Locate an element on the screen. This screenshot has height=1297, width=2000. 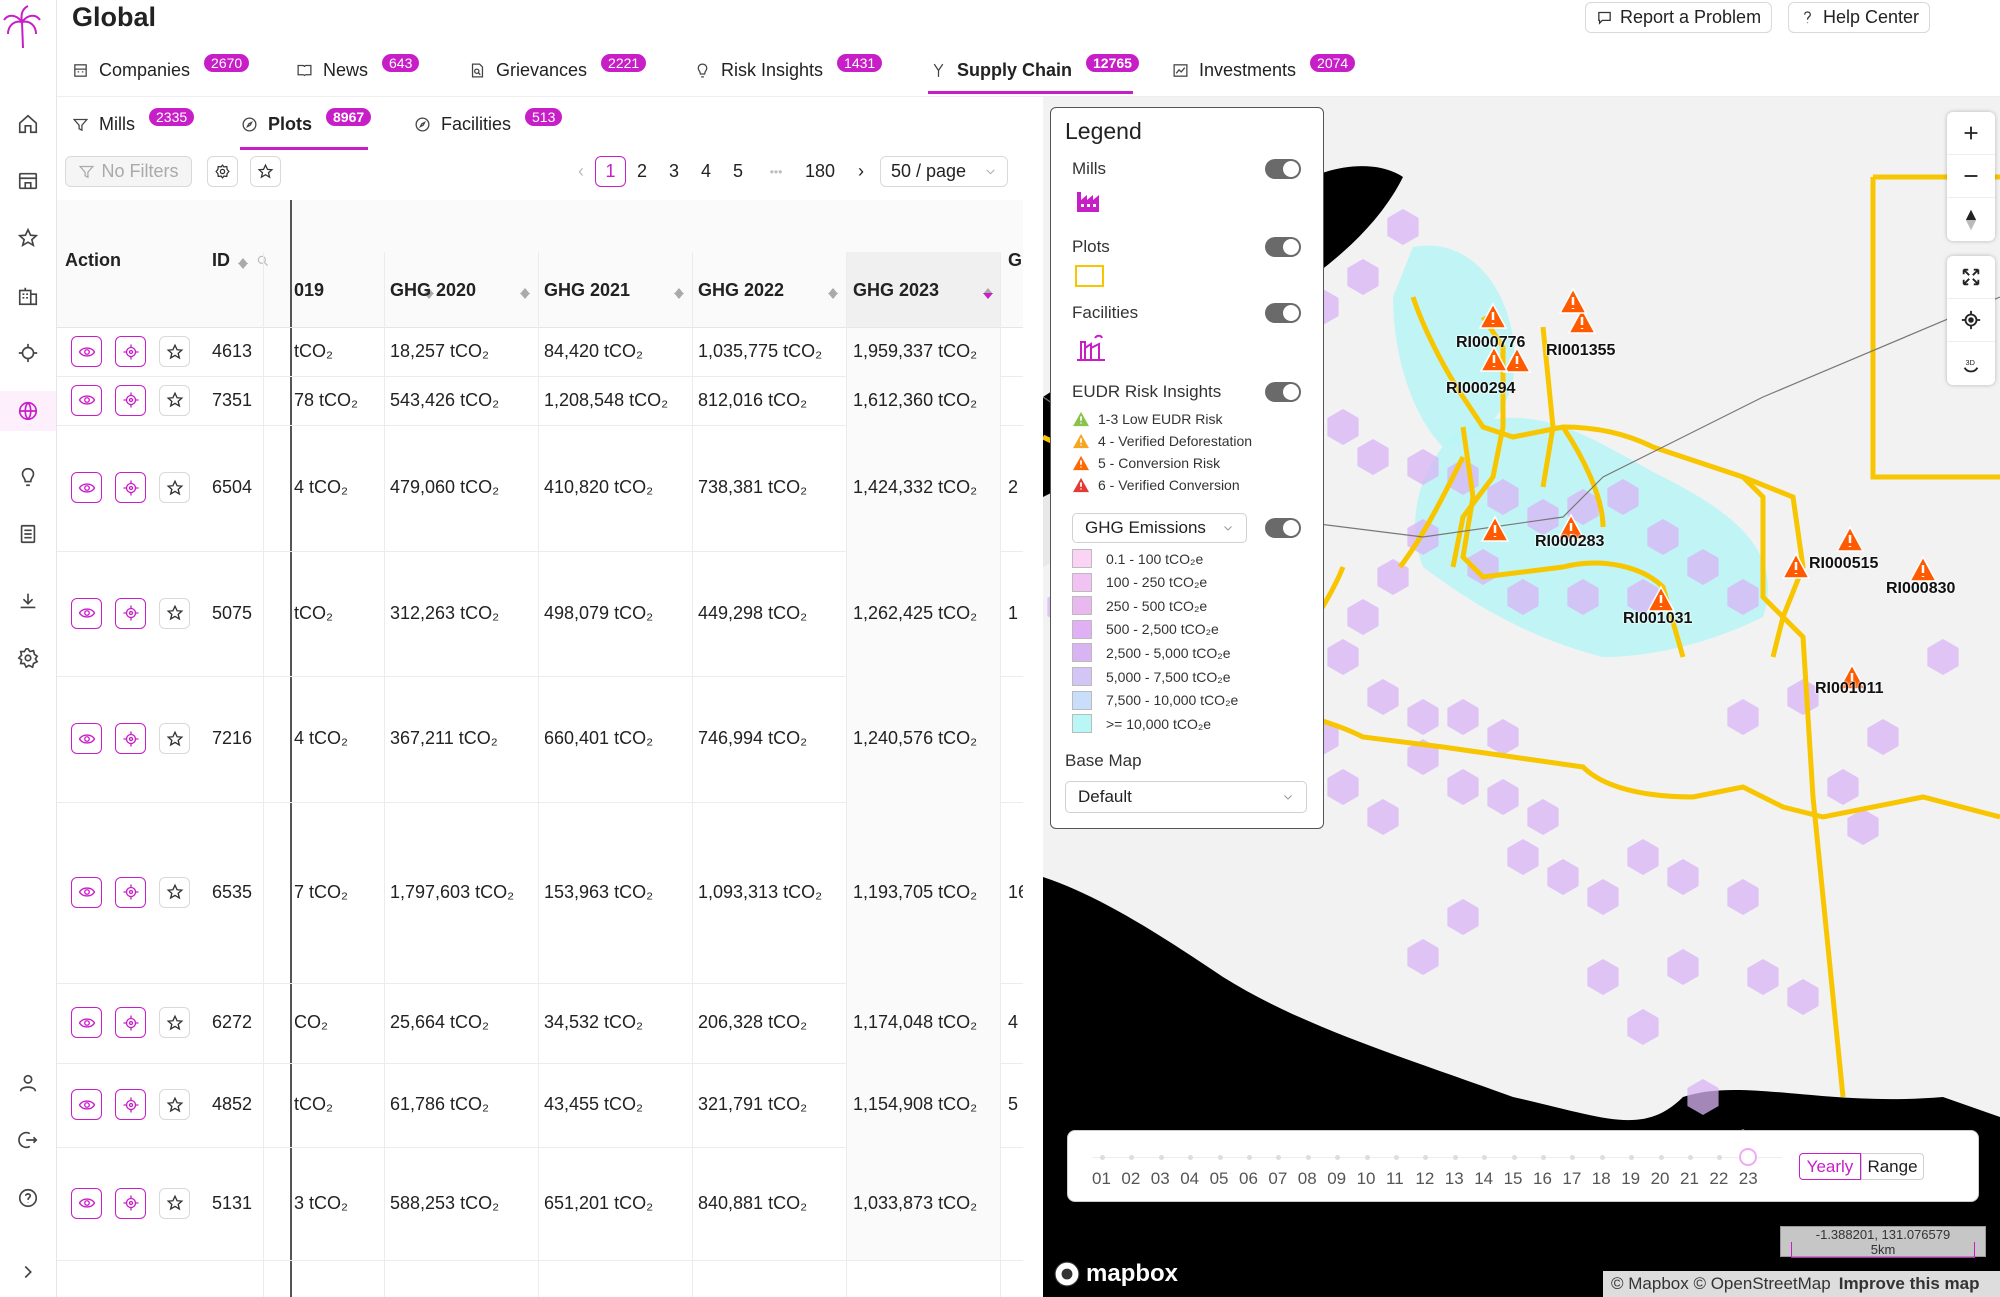
timeline-year-label: 16 is located at coordinates (1542, 1179).